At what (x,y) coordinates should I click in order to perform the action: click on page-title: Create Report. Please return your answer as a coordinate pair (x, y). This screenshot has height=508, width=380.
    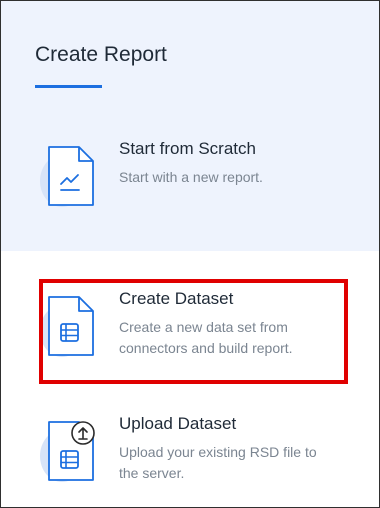
    Looking at the image, I should click on (101, 54).